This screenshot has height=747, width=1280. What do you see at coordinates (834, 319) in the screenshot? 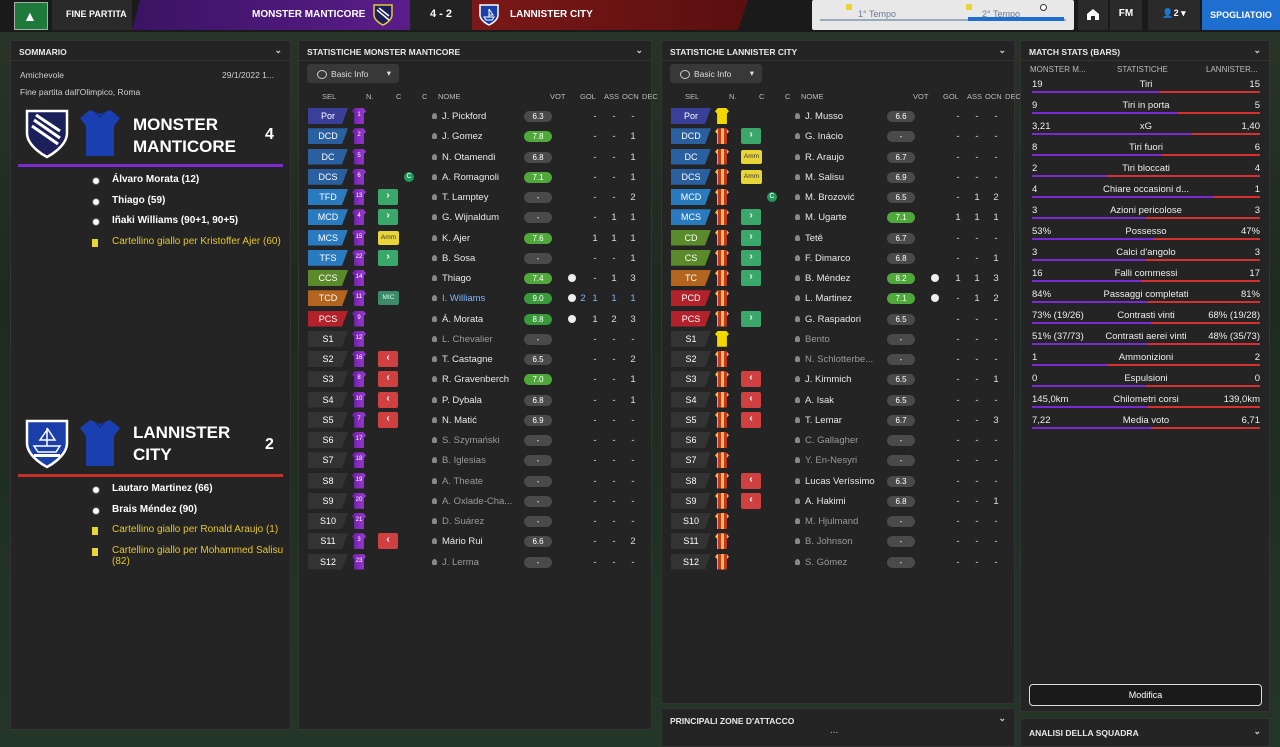
I see `player-row: PCS › G. Raspadori 6.5 - - -` at bounding box center [834, 319].